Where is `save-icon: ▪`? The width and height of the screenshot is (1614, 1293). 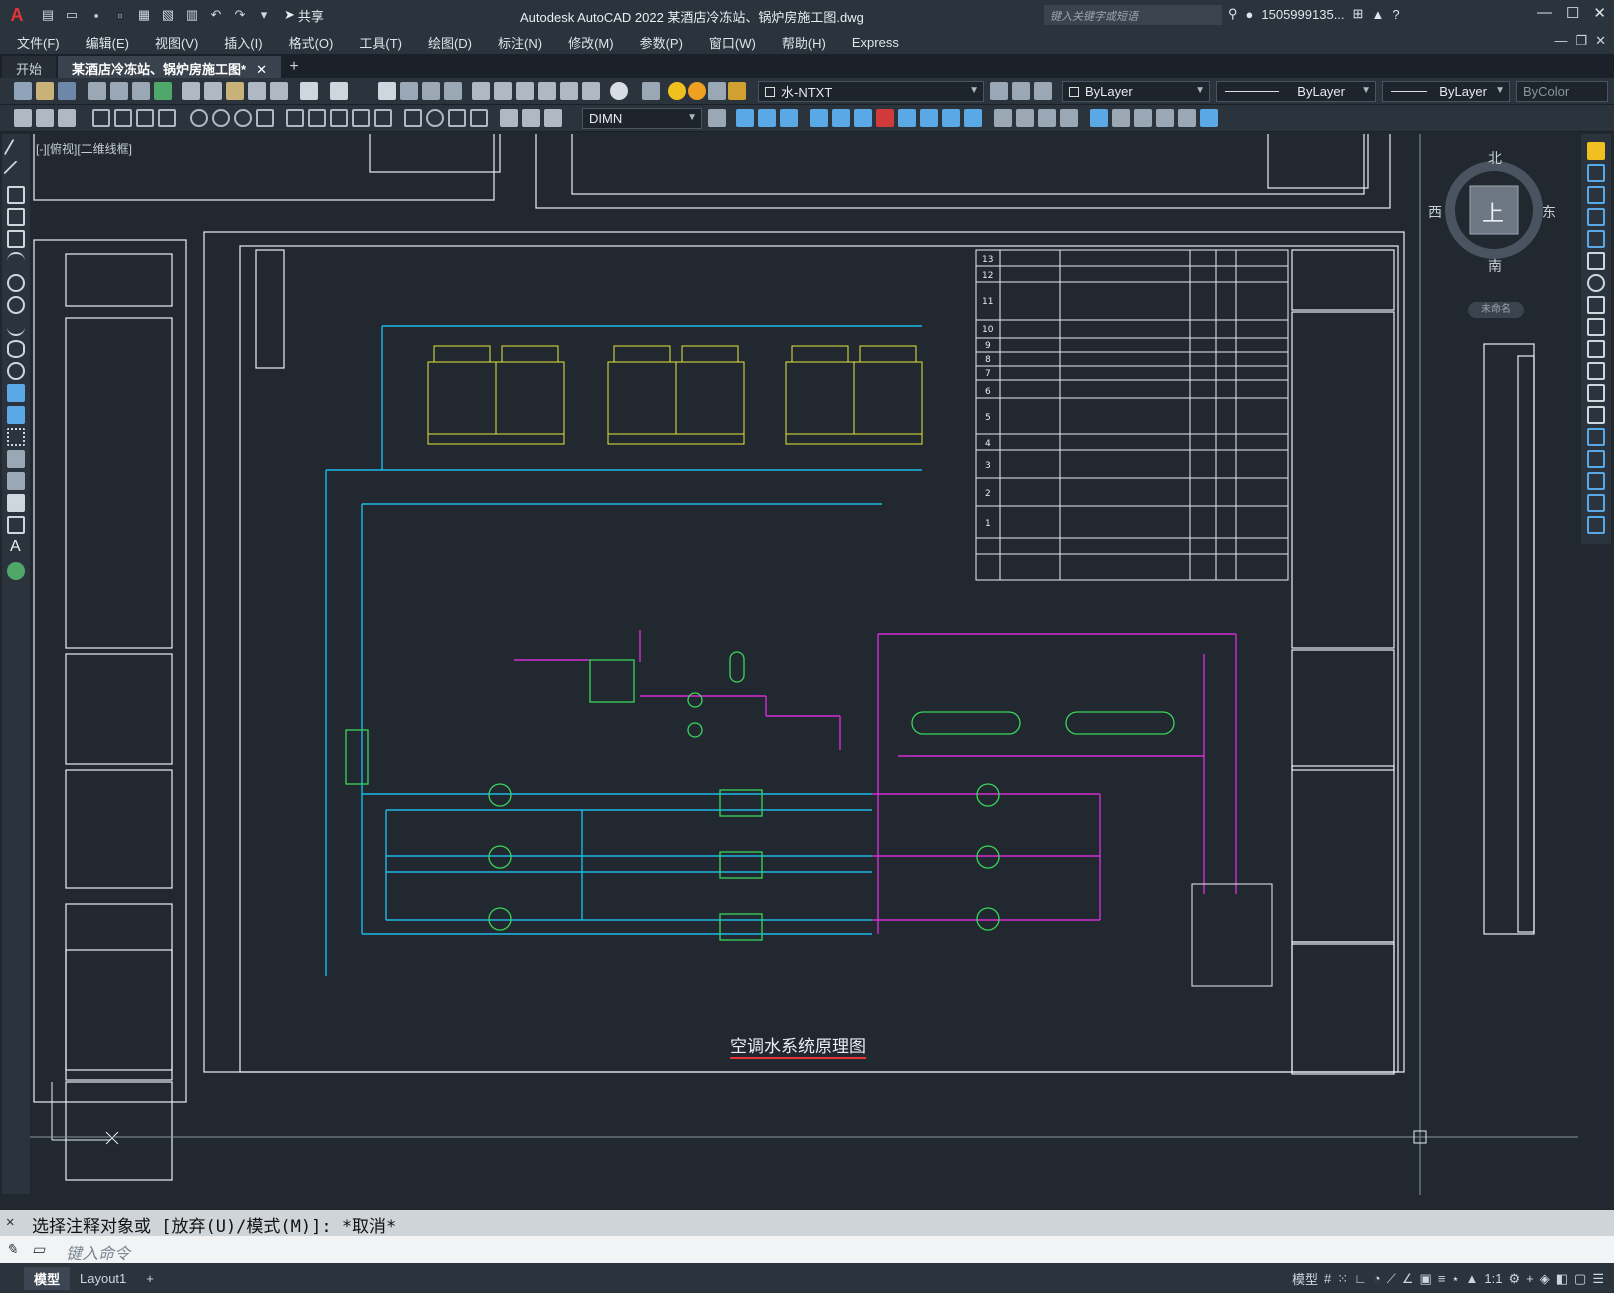 save-icon: ▪ is located at coordinates (96, 15).